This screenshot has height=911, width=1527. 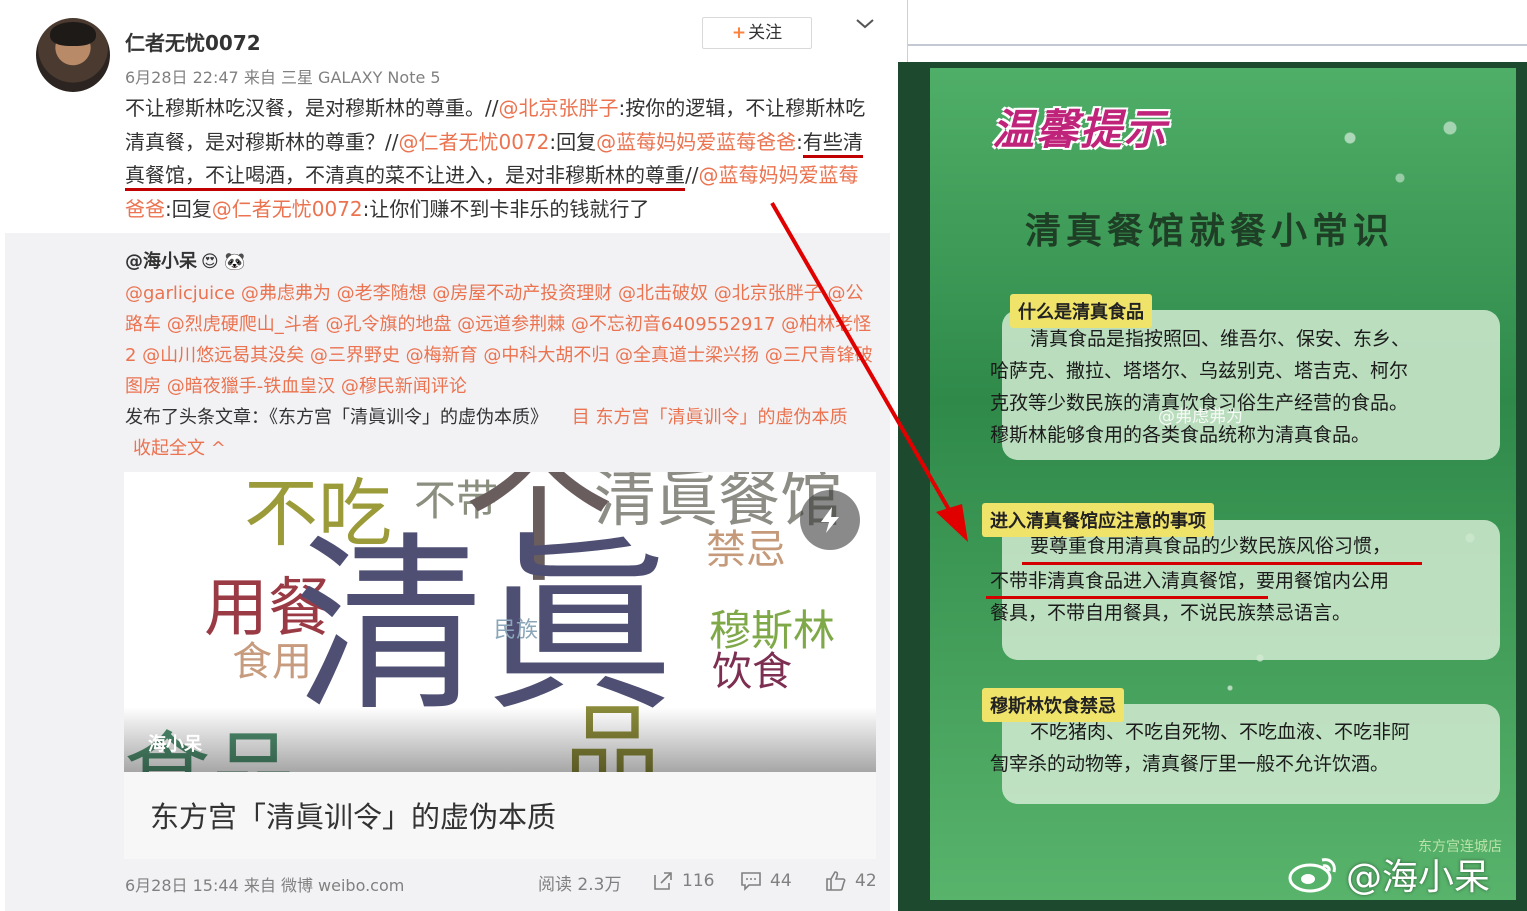 What do you see at coordinates (193, 41) in the screenshot?
I see `post-author-name: 仁者无忧0072` at bounding box center [193, 41].